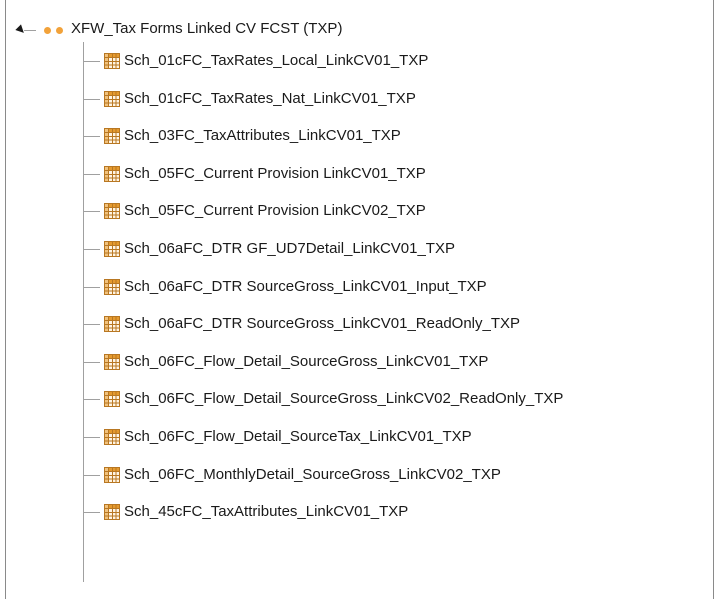 The width and height of the screenshot is (728, 599). I want to click on tree-item: Sch_01cFC_TaxRates_Local_LinkCV01_TXP, so click(404, 62).